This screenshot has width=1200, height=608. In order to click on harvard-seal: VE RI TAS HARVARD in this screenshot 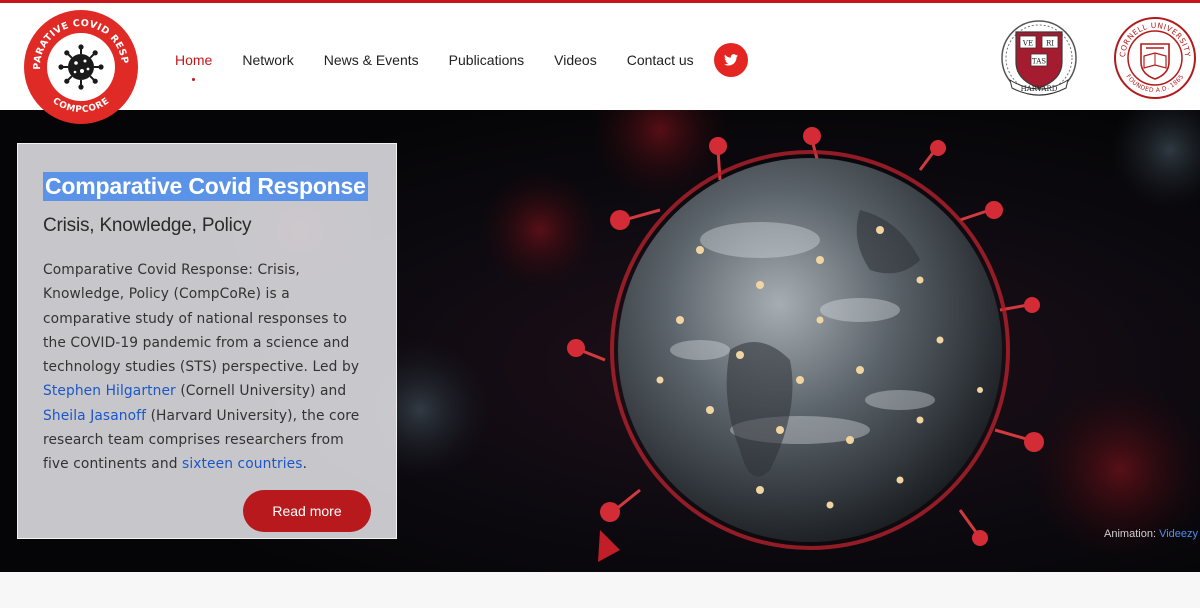, I will do `click(1039, 58)`.